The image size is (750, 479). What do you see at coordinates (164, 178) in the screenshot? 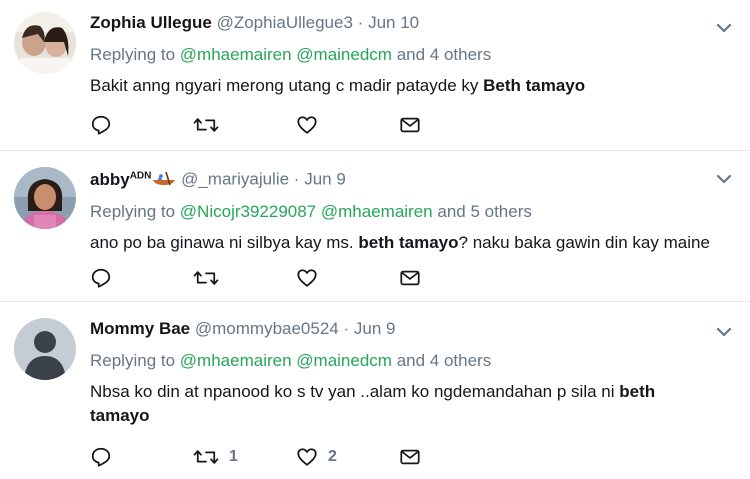
I see `canoe-emoji-icon` at bounding box center [164, 178].